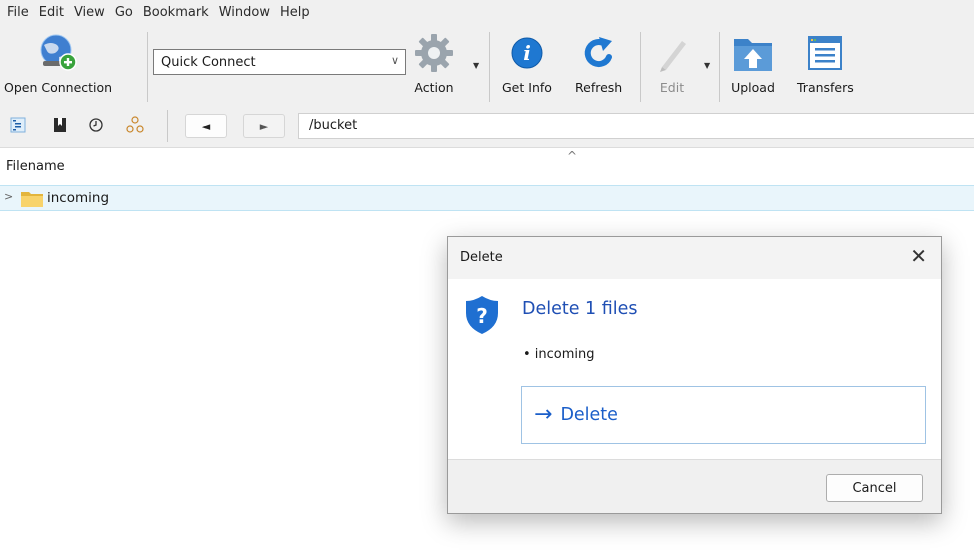  Describe the element at coordinates (874, 488) in the screenshot. I see `cancel-button: Cancel` at that location.